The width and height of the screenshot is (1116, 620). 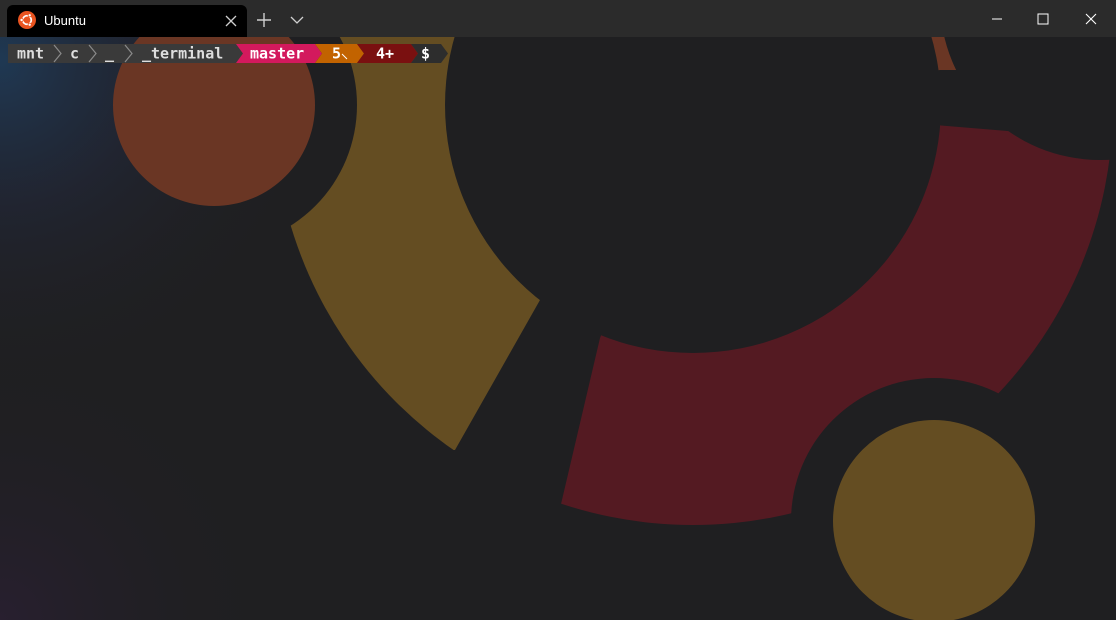 I want to click on prompt-line: mnt c _ _terminal master 5 4+ $, so click(x=230, y=53).